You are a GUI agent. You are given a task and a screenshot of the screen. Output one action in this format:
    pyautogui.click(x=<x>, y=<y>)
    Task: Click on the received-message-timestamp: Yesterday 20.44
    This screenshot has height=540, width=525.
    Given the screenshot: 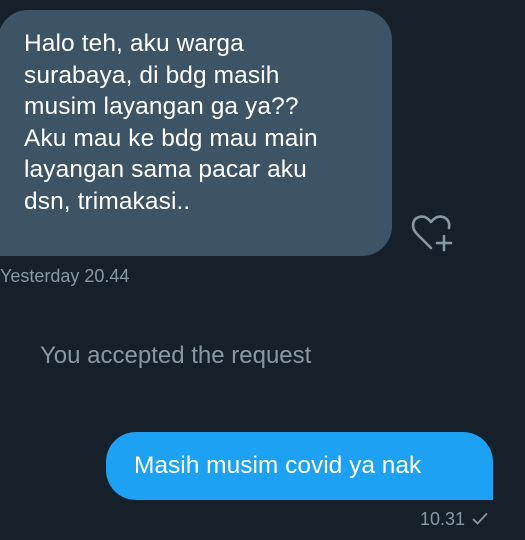 What is the action you would take?
    pyautogui.click(x=65, y=276)
    